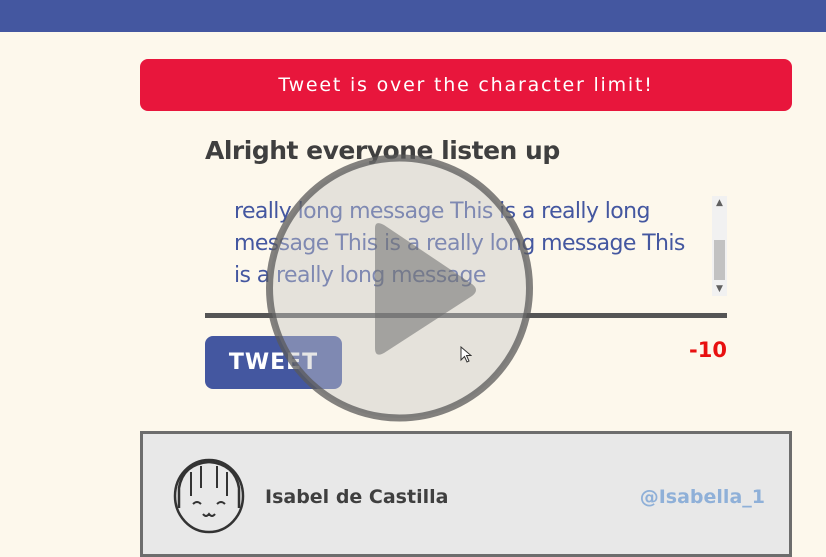 Image resolution: width=826 pixels, height=557 pixels. I want to click on tweet-button-label: TWEET, so click(273, 362).